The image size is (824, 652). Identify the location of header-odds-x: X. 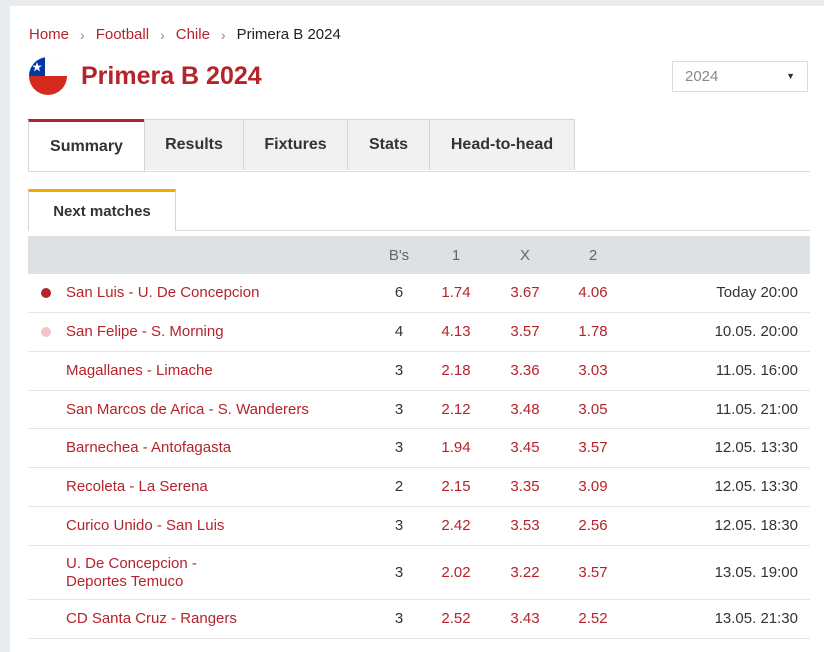
(524, 255).